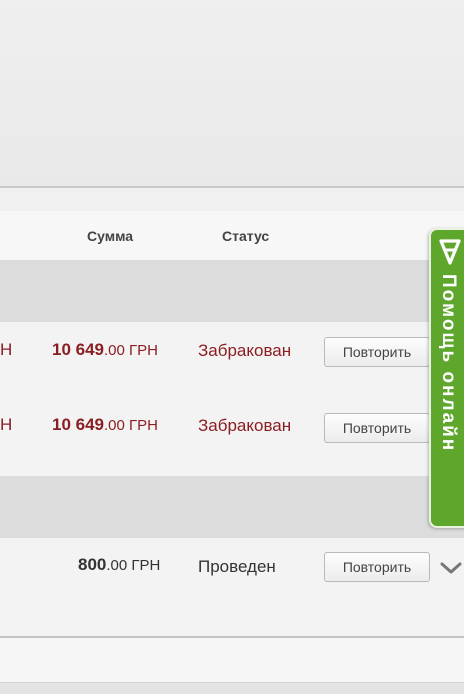 The image size is (464, 694). What do you see at coordinates (232, 688) in the screenshot?
I see `footer-strip` at bounding box center [232, 688].